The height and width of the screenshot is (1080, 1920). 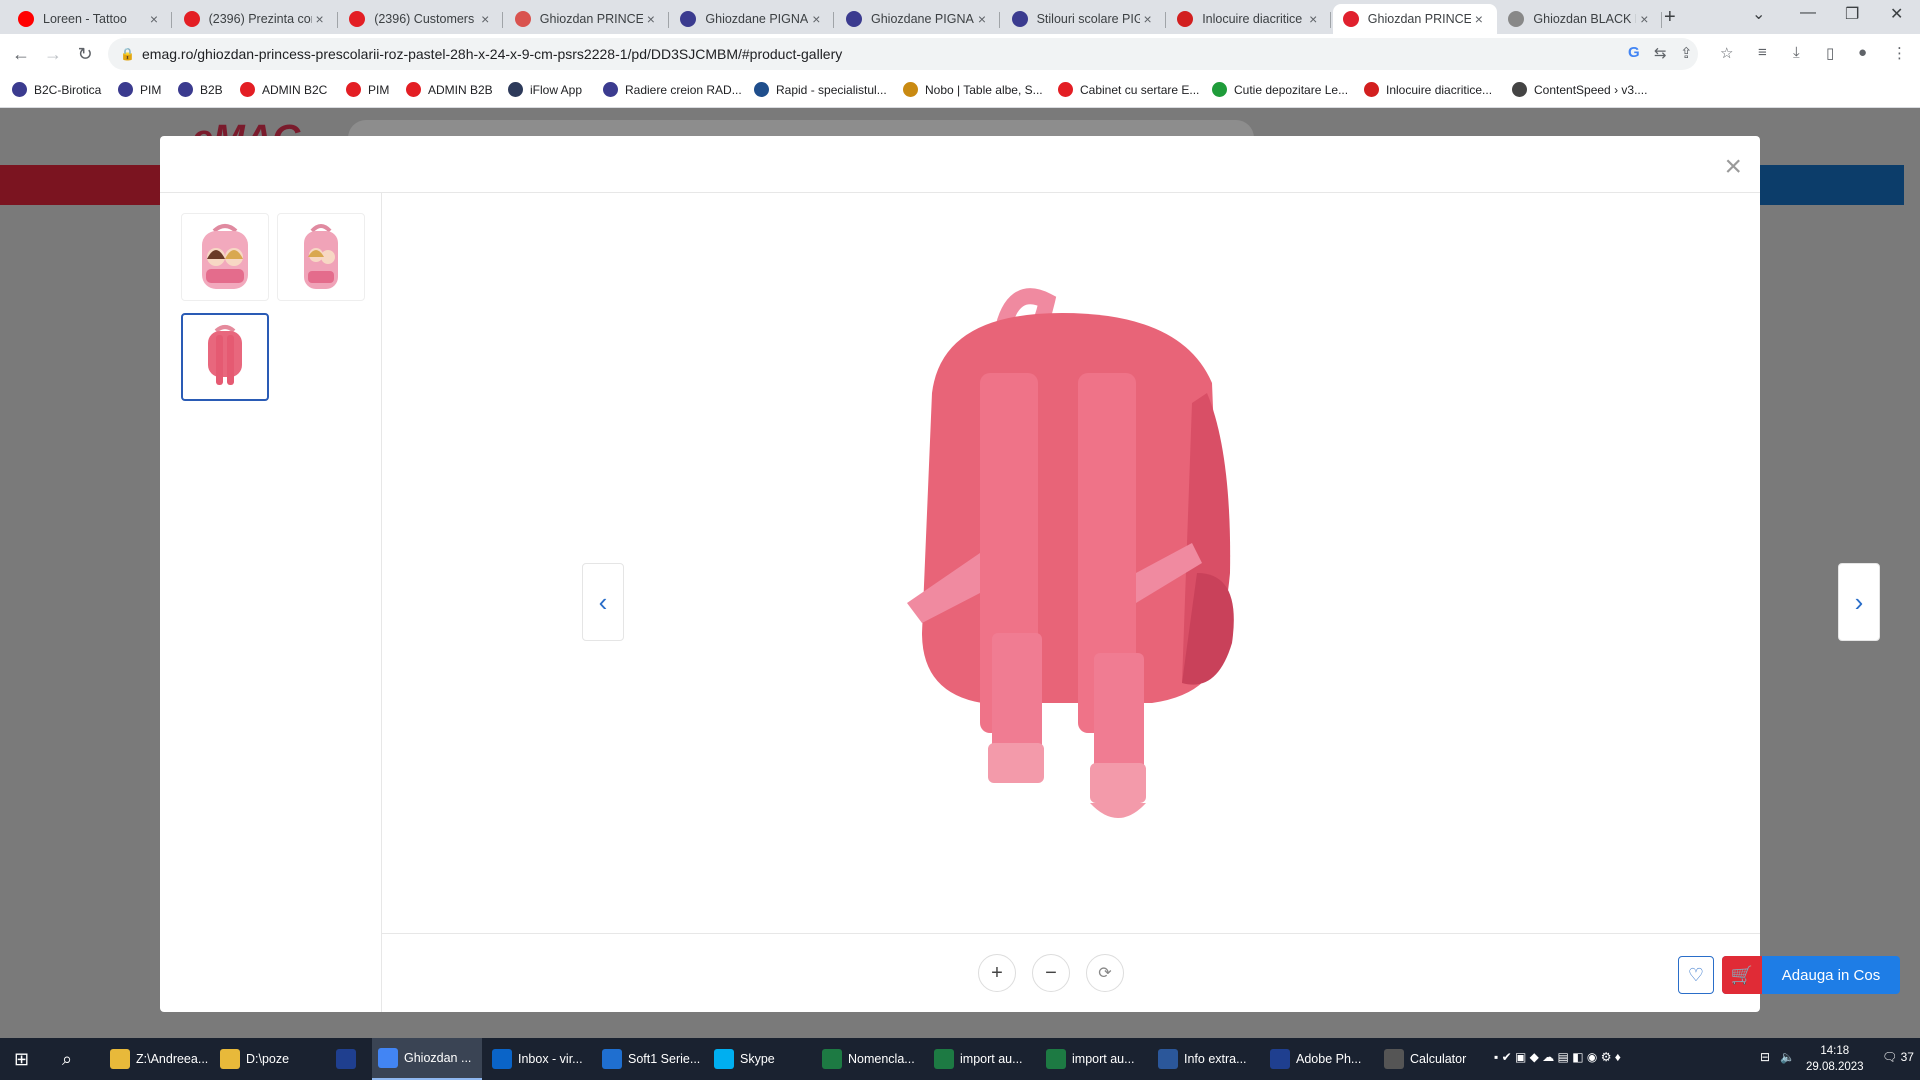 What do you see at coordinates (1430, 1059) in the screenshot?
I see `taskbar-app: Calculator` at bounding box center [1430, 1059].